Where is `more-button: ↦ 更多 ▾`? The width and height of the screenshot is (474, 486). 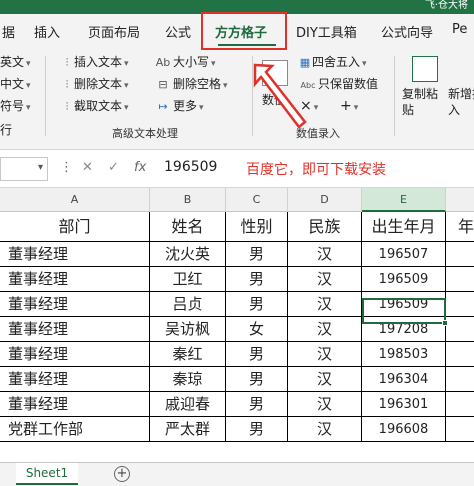 more-button: ↦ 更多 ▾ is located at coordinates (178, 107).